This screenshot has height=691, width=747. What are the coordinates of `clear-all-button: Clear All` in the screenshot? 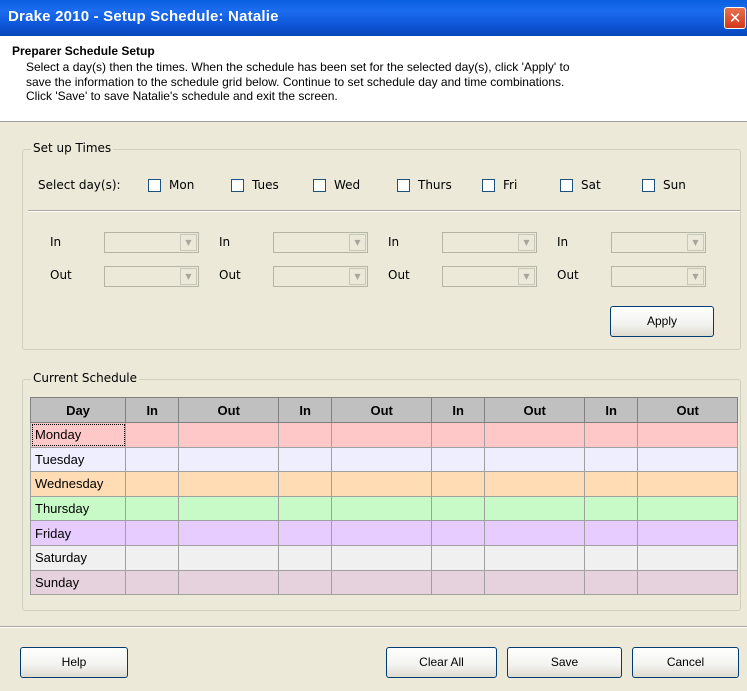 It's located at (441, 662).